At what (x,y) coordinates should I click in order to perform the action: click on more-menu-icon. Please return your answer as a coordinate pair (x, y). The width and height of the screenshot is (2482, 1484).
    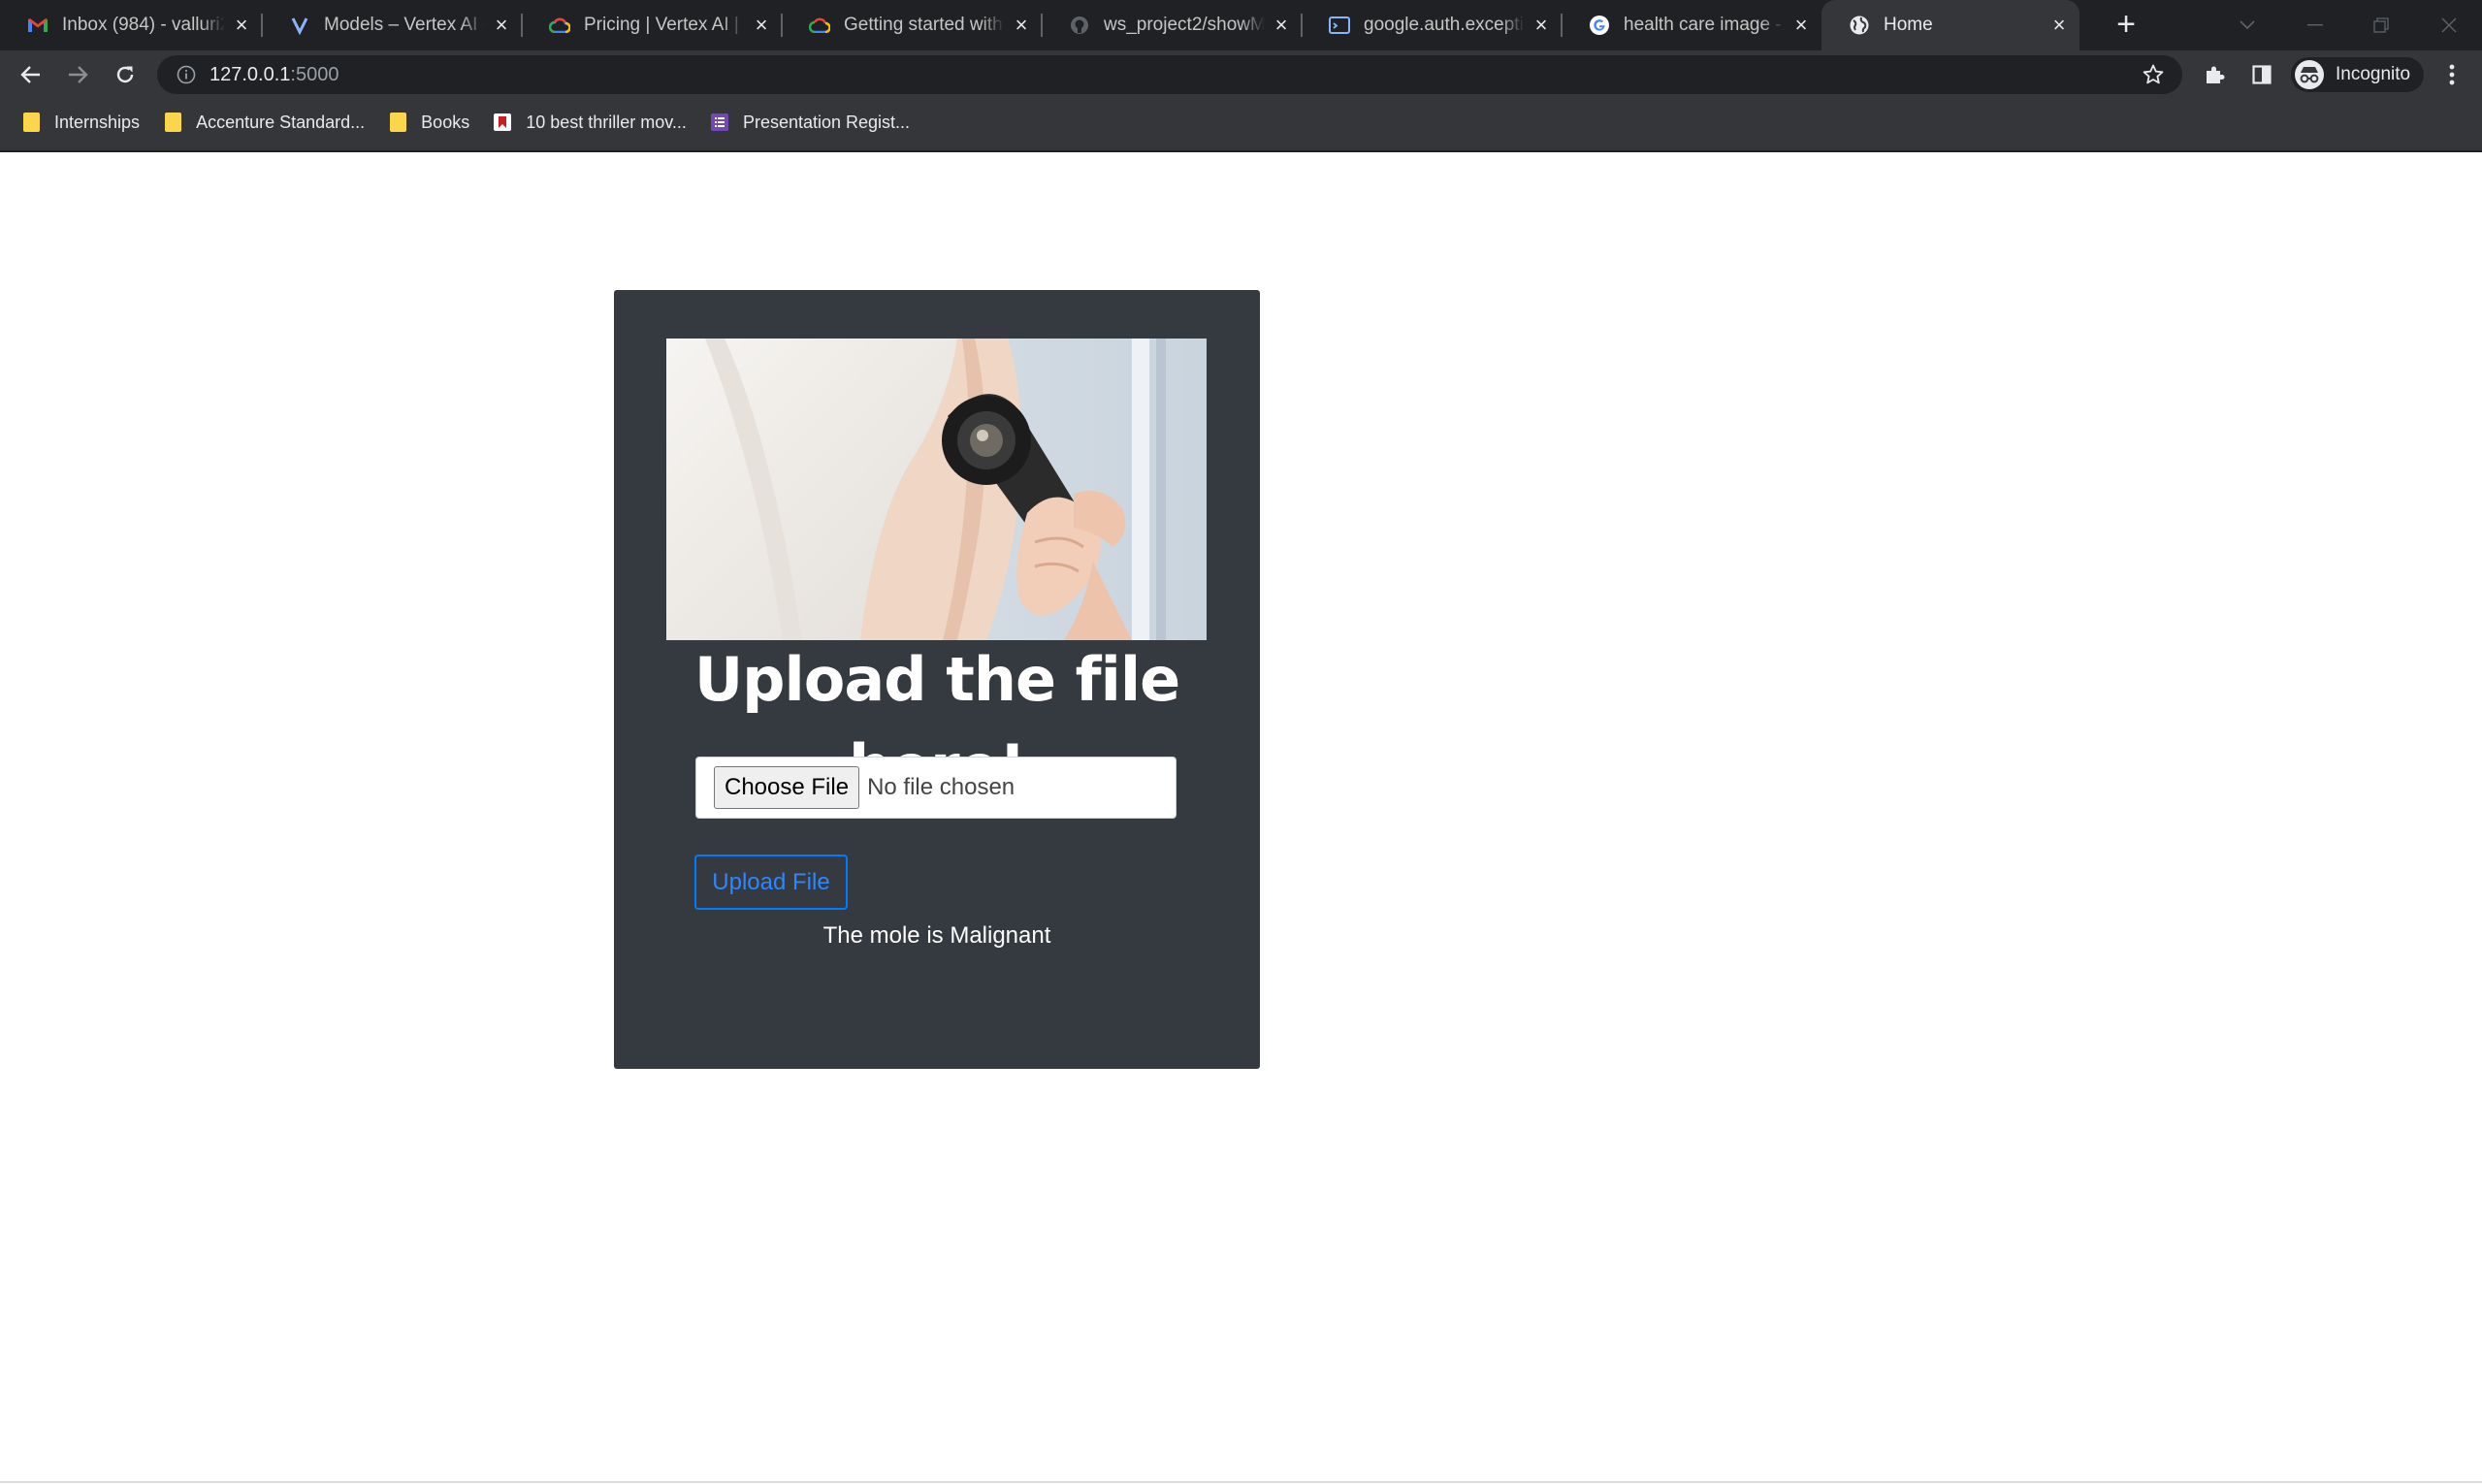
    Looking at the image, I should click on (2451, 74).